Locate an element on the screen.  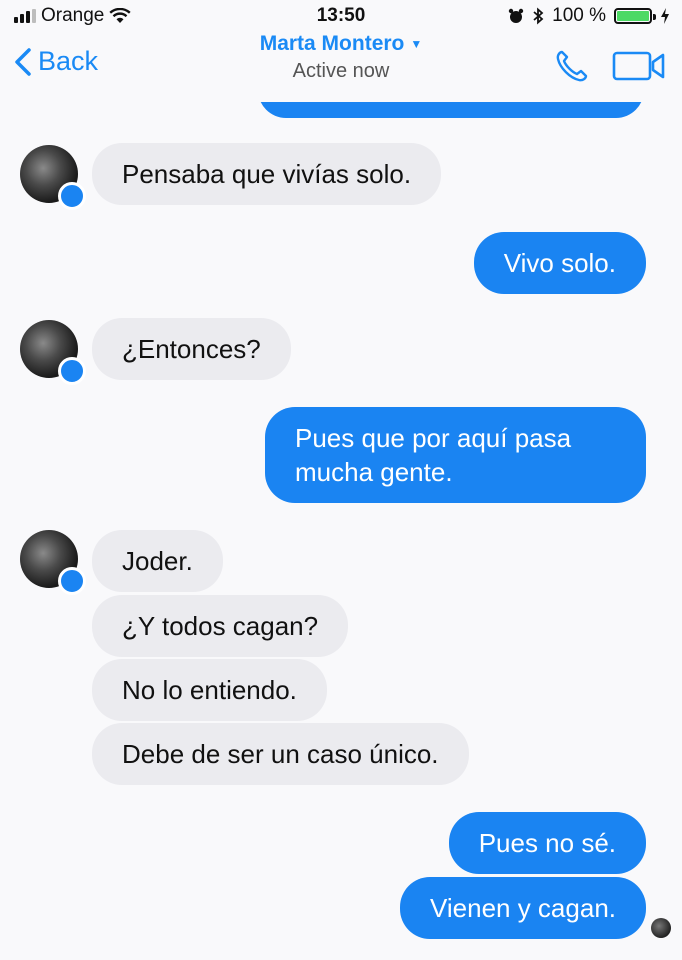
message-bubble-outgoing: Vienen y cagan. is located at coordinates (523, 908).